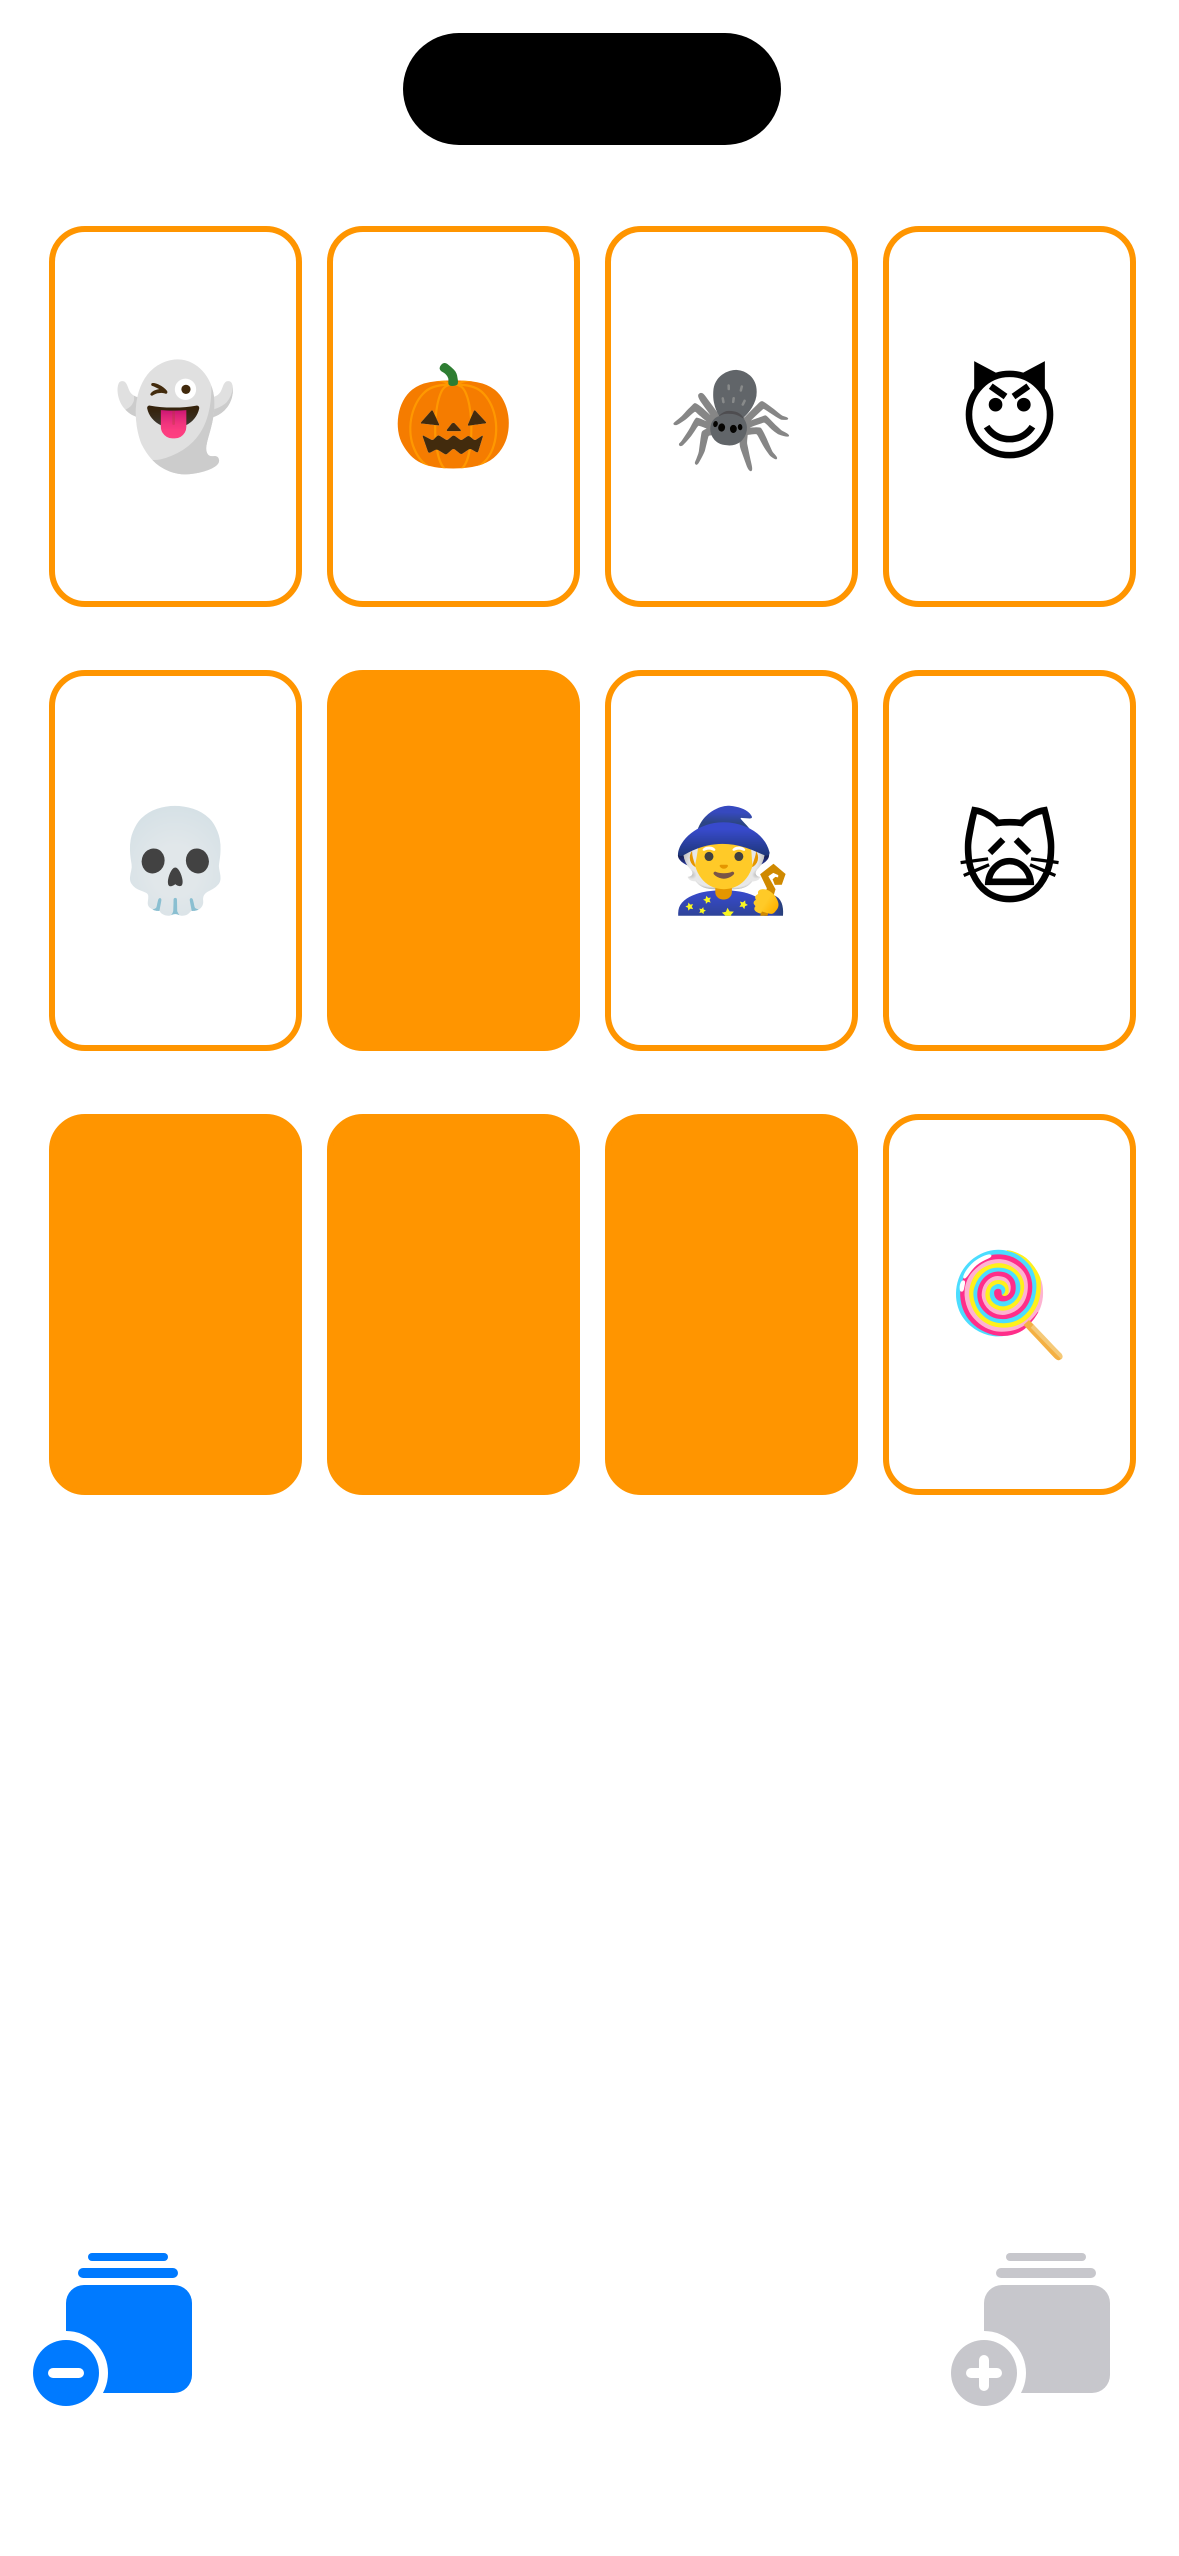  I want to click on add-card-button, so click(1041, 2335).